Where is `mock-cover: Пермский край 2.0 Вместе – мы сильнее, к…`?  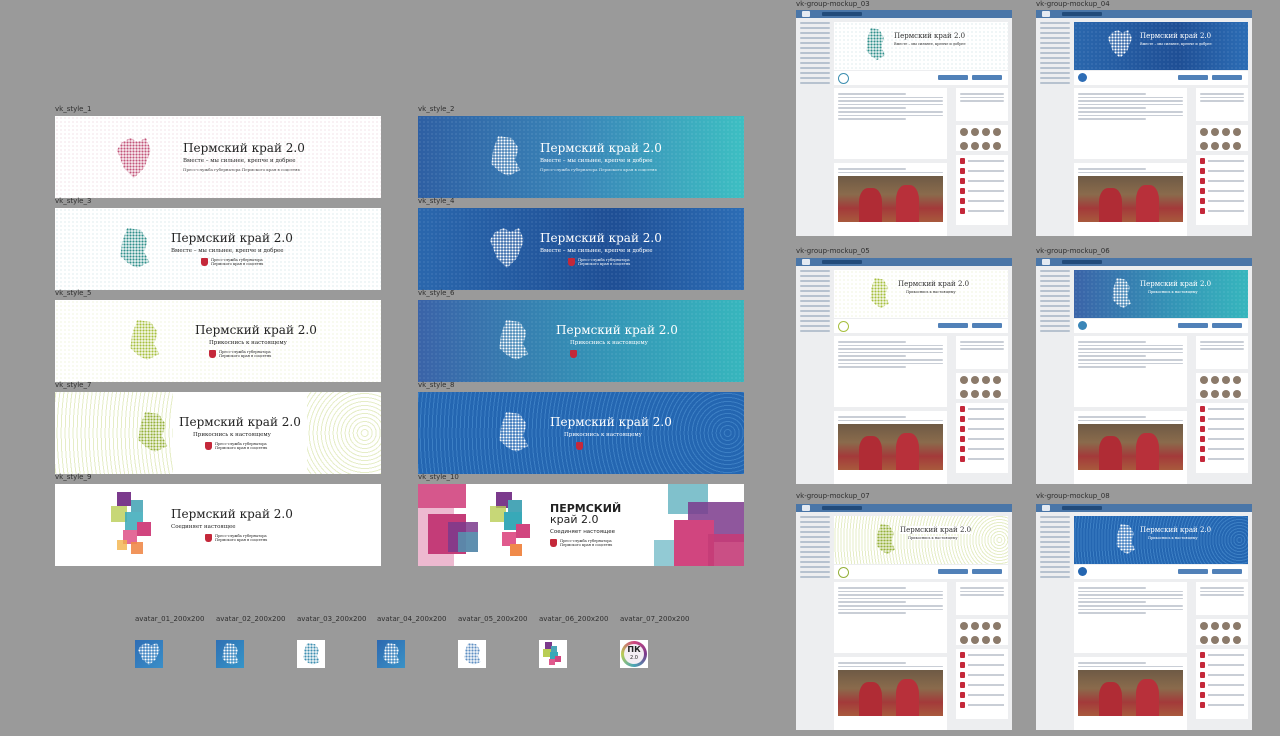 mock-cover: Пермский край 2.0 Вместе – мы сильнее, к… is located at coordinates (1161, 46).